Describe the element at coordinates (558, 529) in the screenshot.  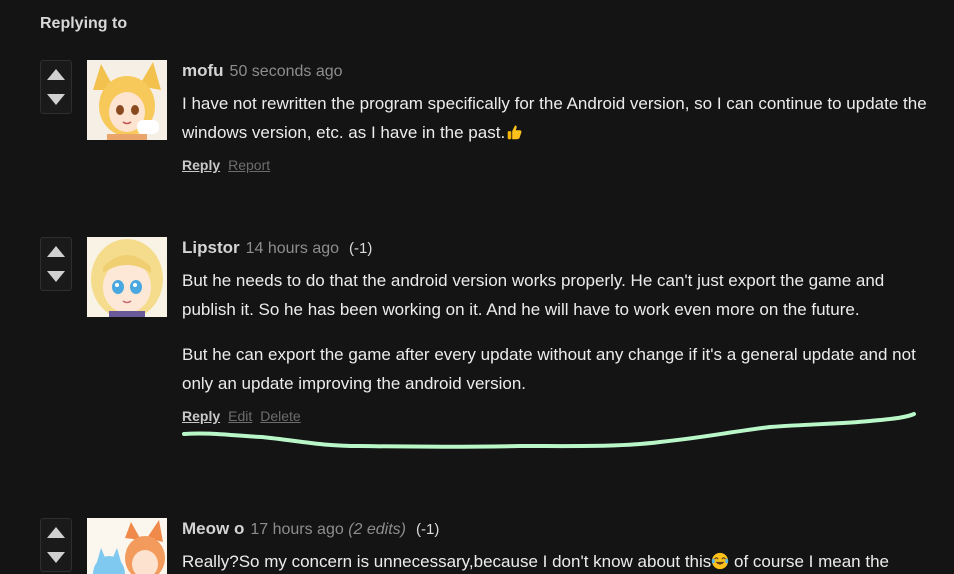
I see `comment-meta: Meow o 17 hours ago (2 edits) (-1)` at that location.